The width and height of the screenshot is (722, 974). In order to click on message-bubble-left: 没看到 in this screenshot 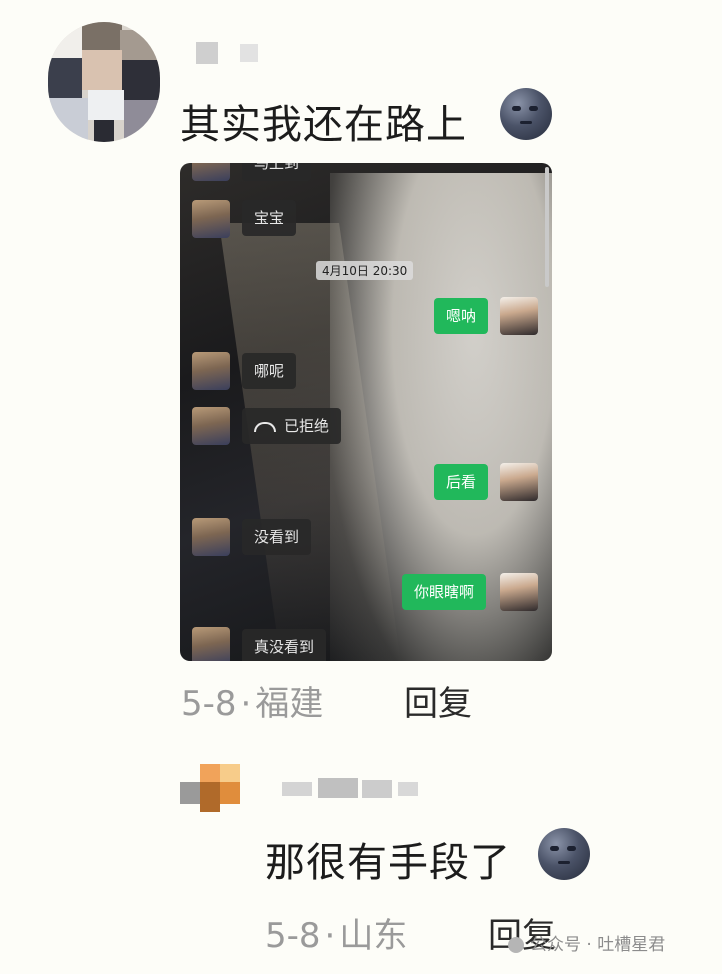, I will do `click(277, 537)`.